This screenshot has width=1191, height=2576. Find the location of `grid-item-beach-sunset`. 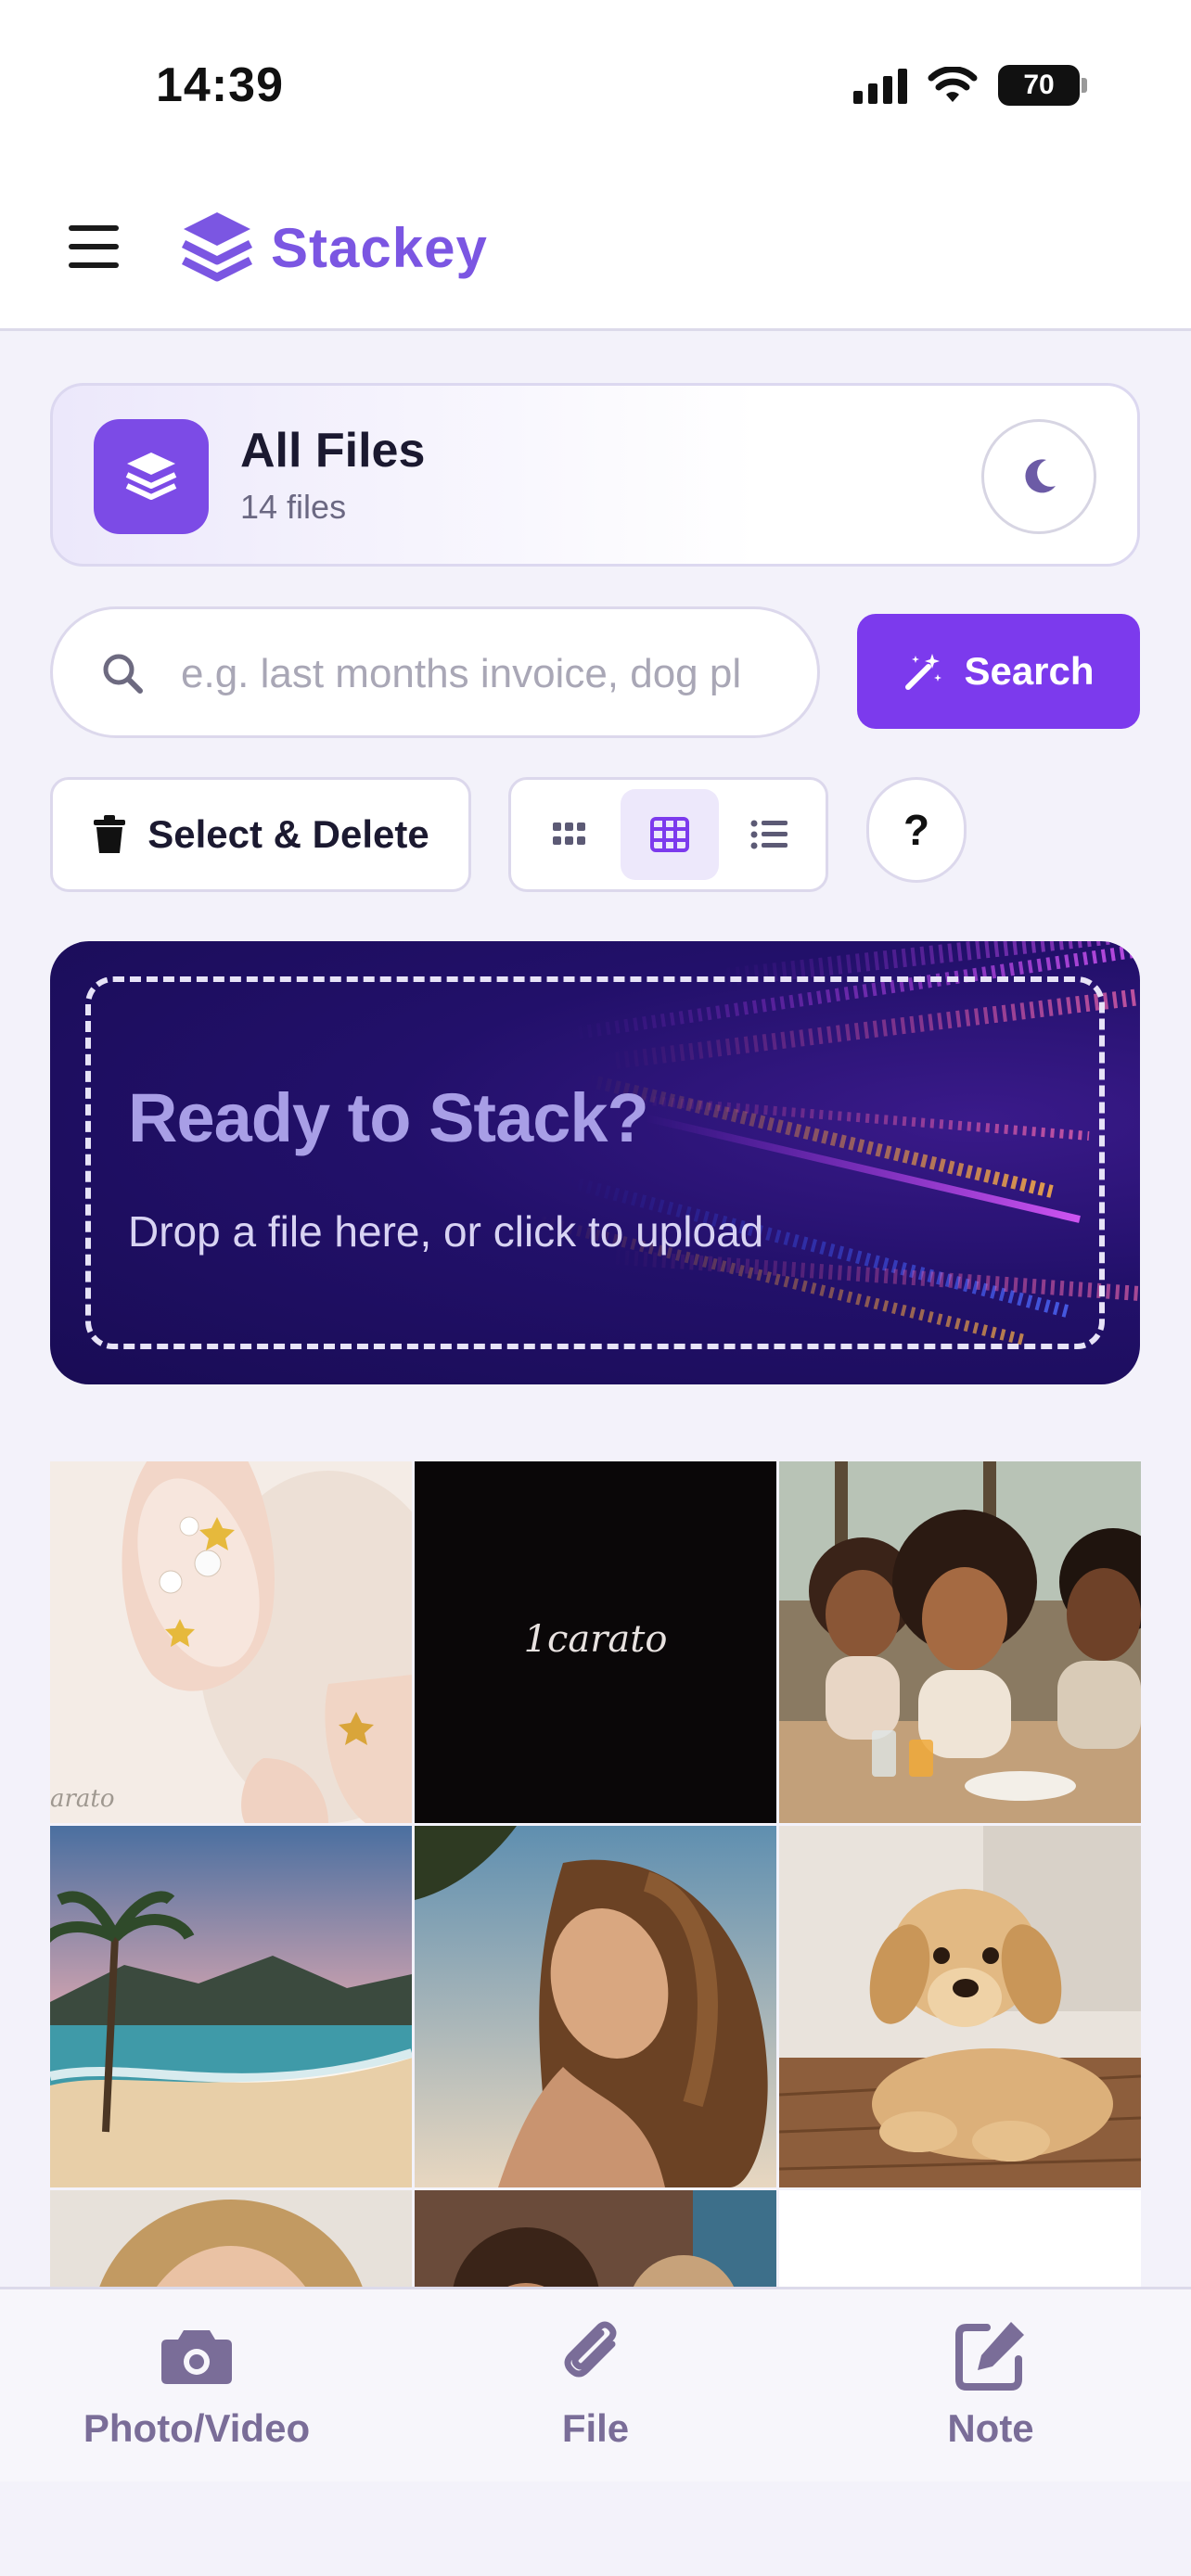

grid-item-beach-sunset is located at coordinates (231, 2007).